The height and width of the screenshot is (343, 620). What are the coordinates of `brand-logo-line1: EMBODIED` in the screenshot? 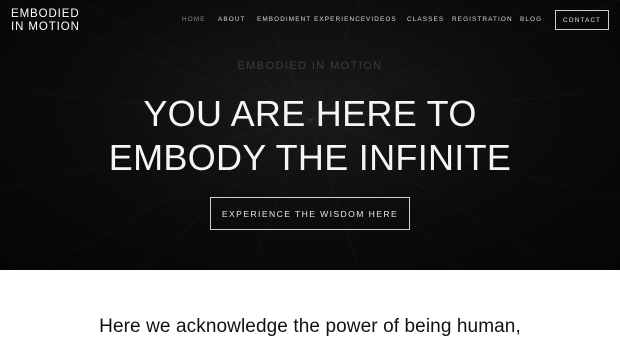 It's located at (45, 14).